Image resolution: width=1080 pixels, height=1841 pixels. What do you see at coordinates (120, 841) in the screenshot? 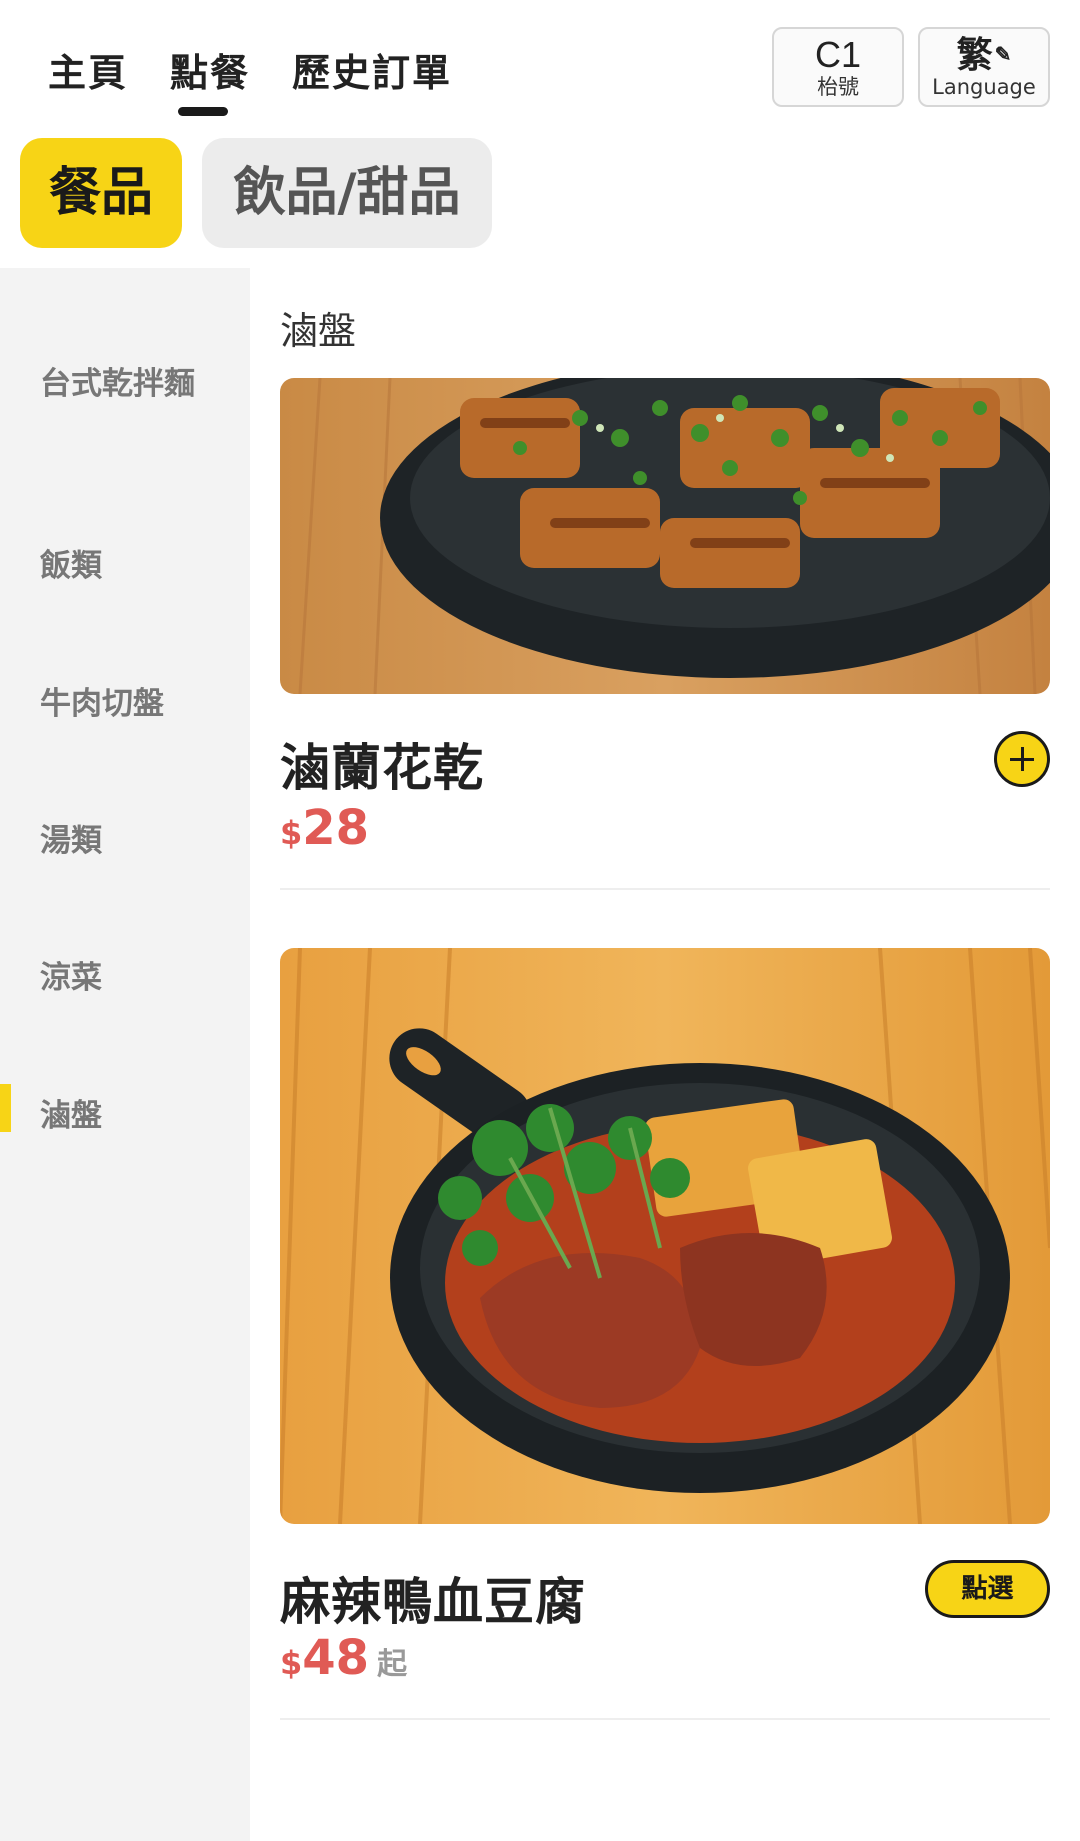
I see `sidebar-item-soup: 湯類` at bounding box center [120, 841].